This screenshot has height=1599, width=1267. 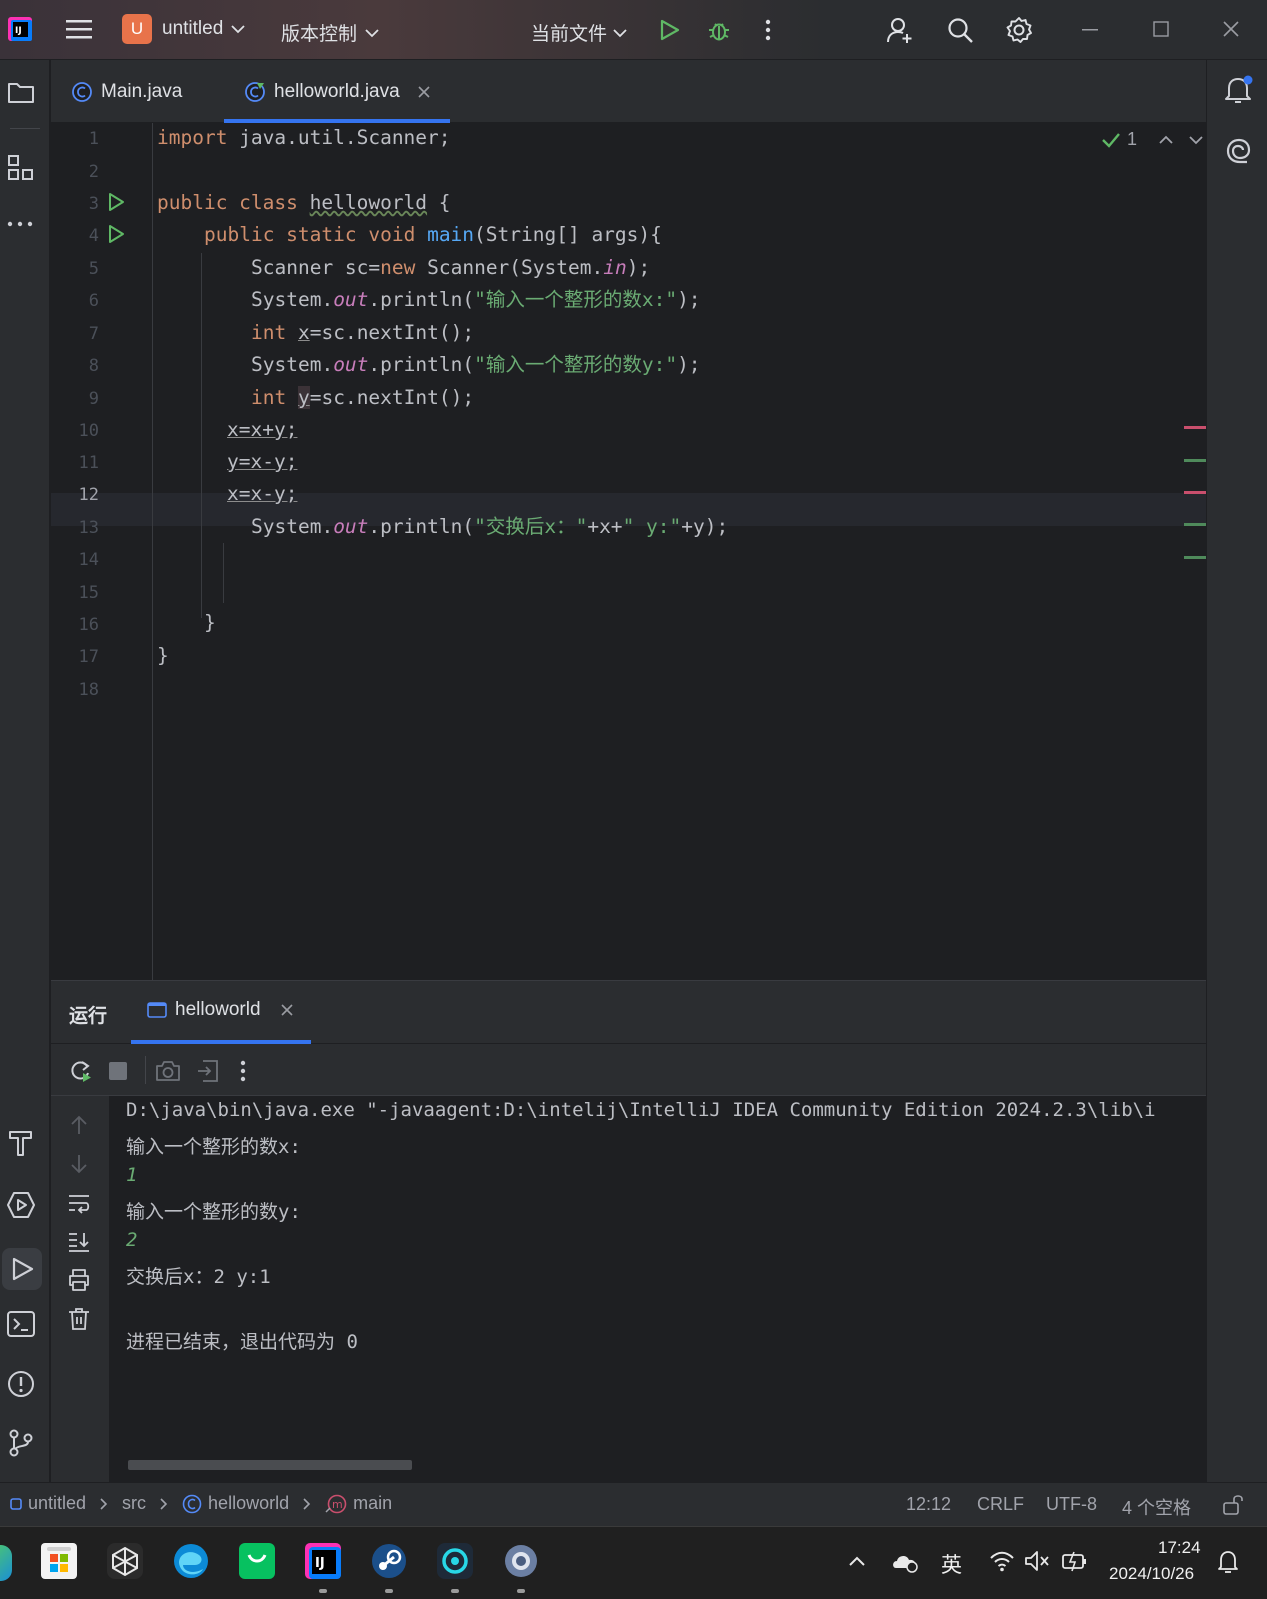 What do you see at coordinates (21, 168) in the screenshot?
I see `structure-icon` at bounding box center [21, 168].